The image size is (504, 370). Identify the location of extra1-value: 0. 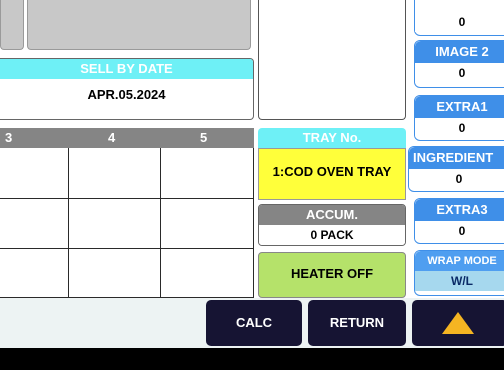
(459, 128).